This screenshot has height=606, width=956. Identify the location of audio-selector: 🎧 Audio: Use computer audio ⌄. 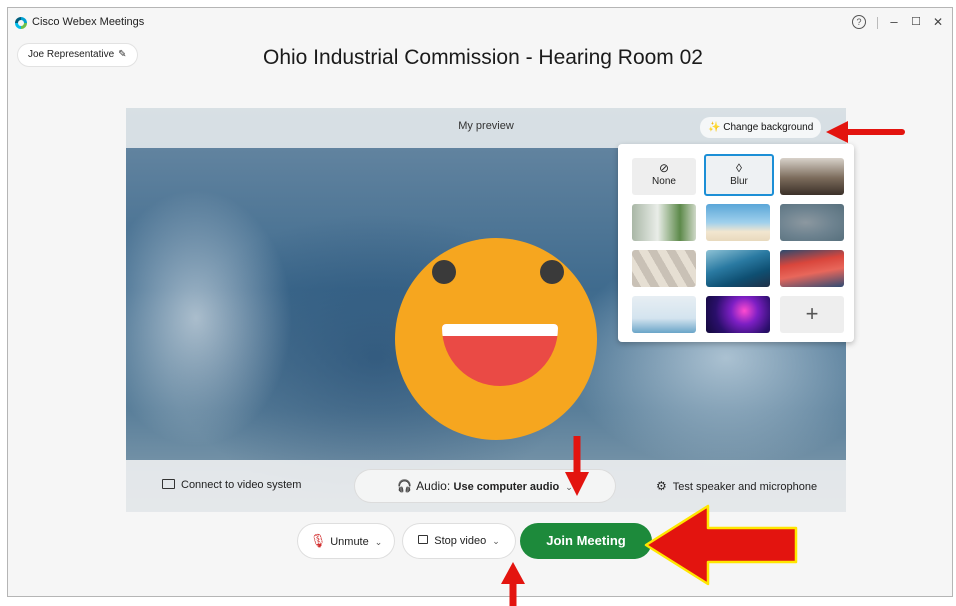
(485, 486).